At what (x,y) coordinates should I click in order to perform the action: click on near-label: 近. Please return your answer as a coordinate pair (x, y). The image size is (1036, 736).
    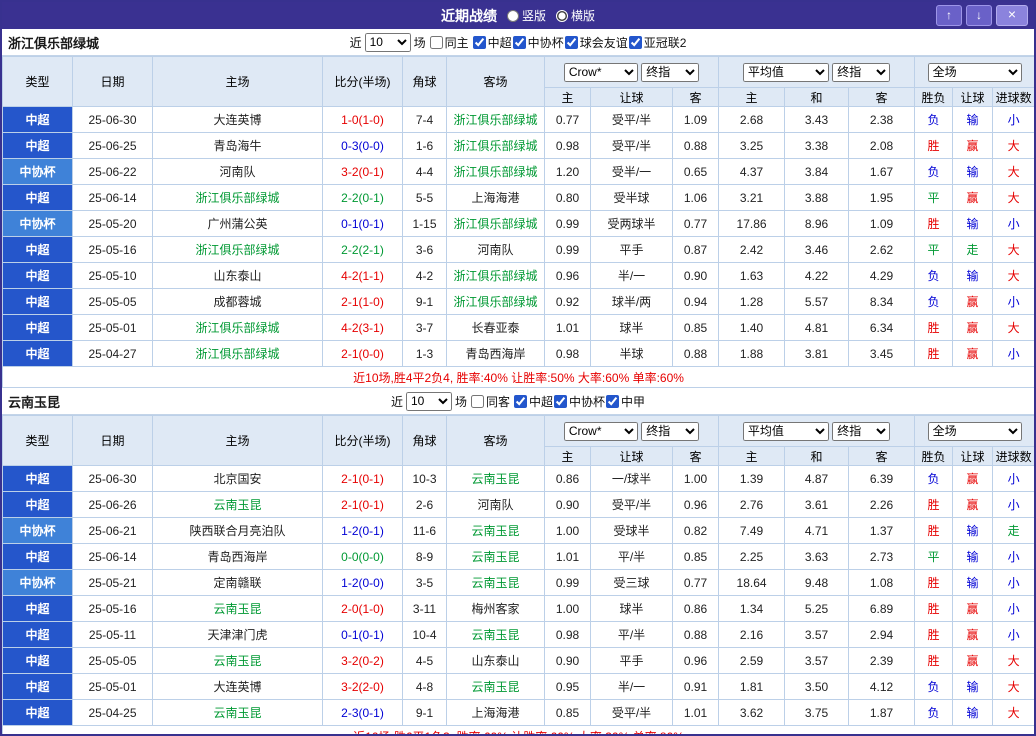
    Looking at the image, I should click on (355, 42).